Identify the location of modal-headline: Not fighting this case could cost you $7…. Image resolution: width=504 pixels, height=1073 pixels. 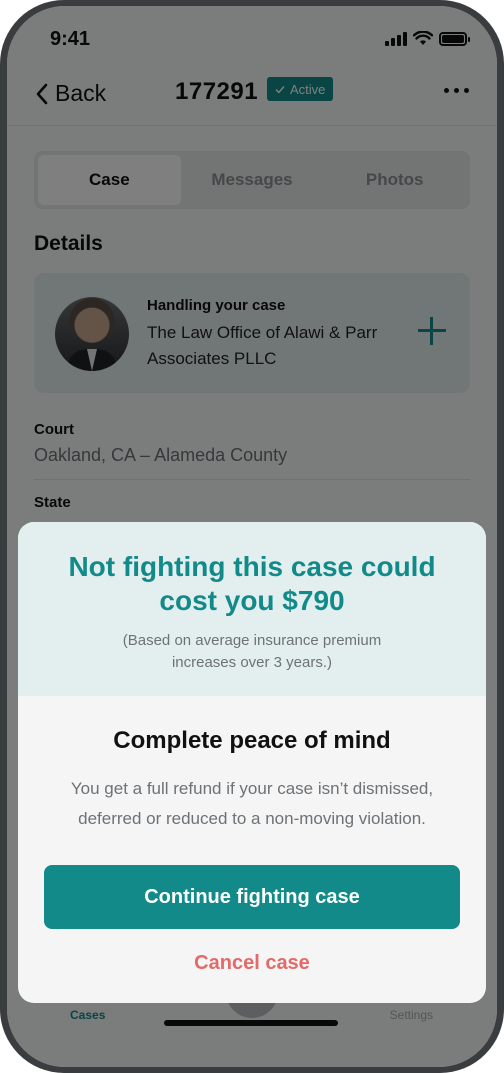
(252, 583).